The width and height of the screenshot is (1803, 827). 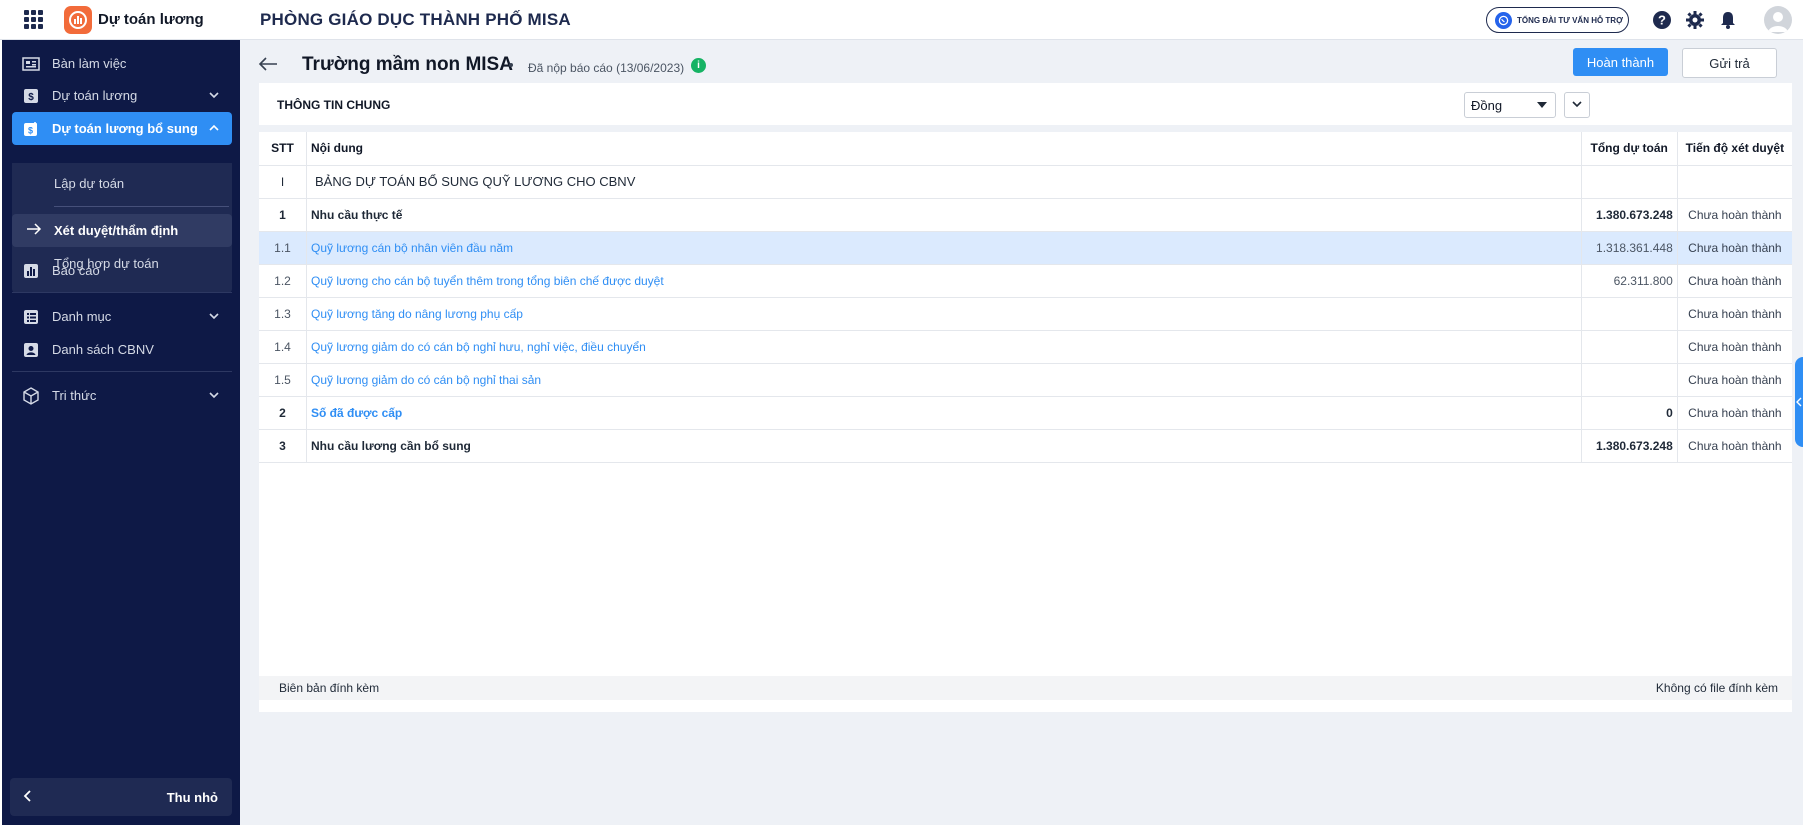 What do you see at coordinates (1778, 20) in the screenshot?
I see `user-avatar` at bounding box center [1778, 20].